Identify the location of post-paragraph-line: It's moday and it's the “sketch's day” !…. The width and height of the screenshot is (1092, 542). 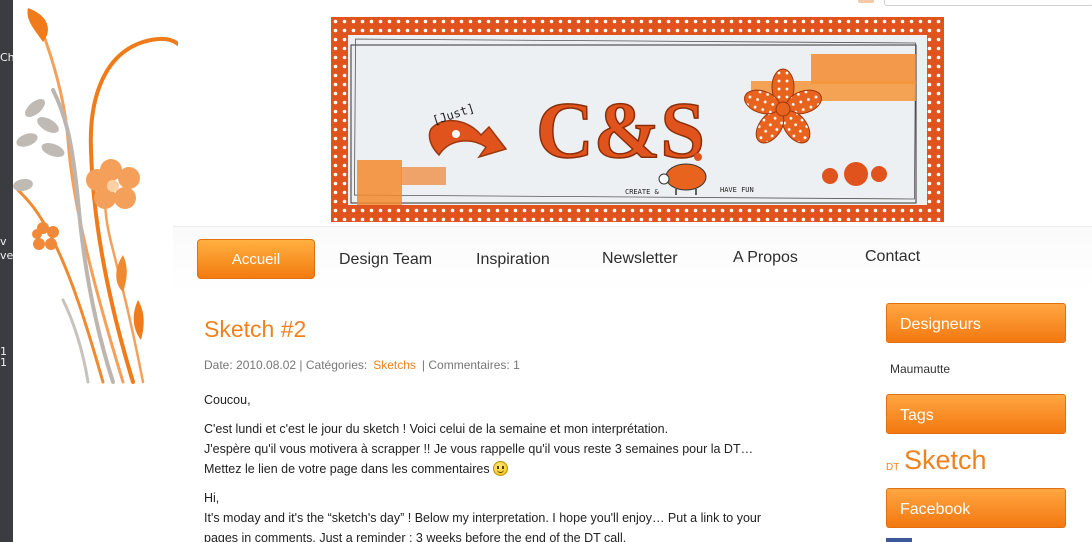
(483, 518).